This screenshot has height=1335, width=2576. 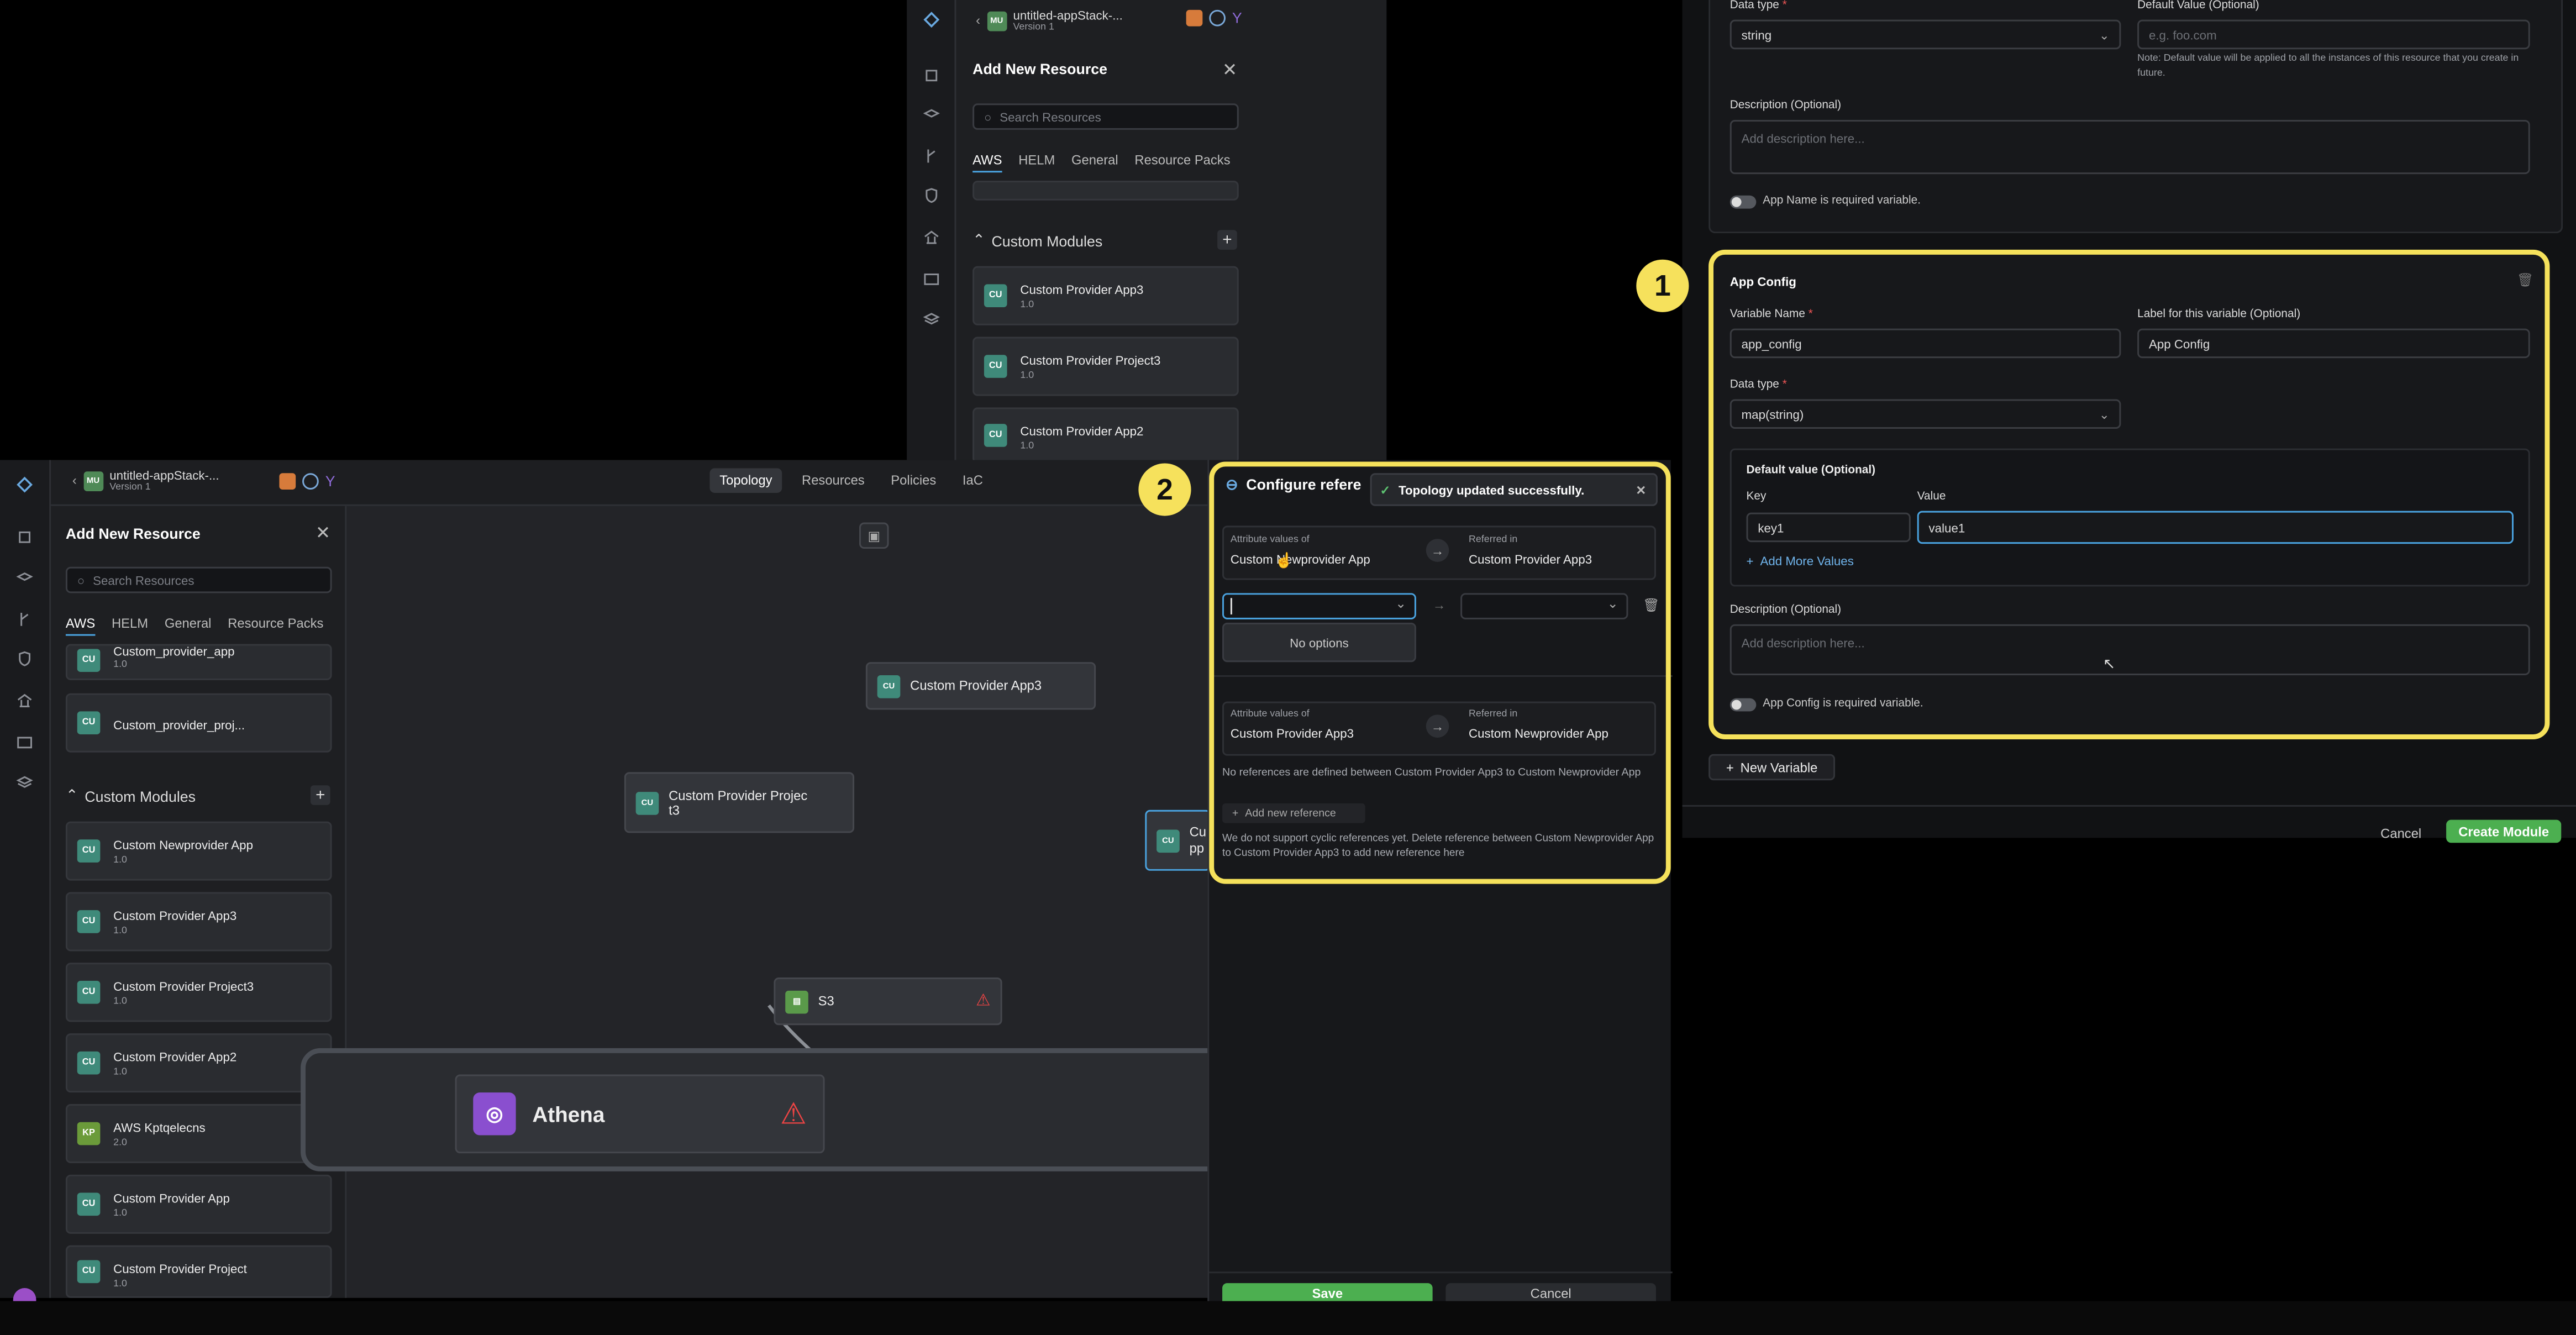 I want to click on list-item: CU Custom Provider App 1.0, so click(x=198, y=1204).